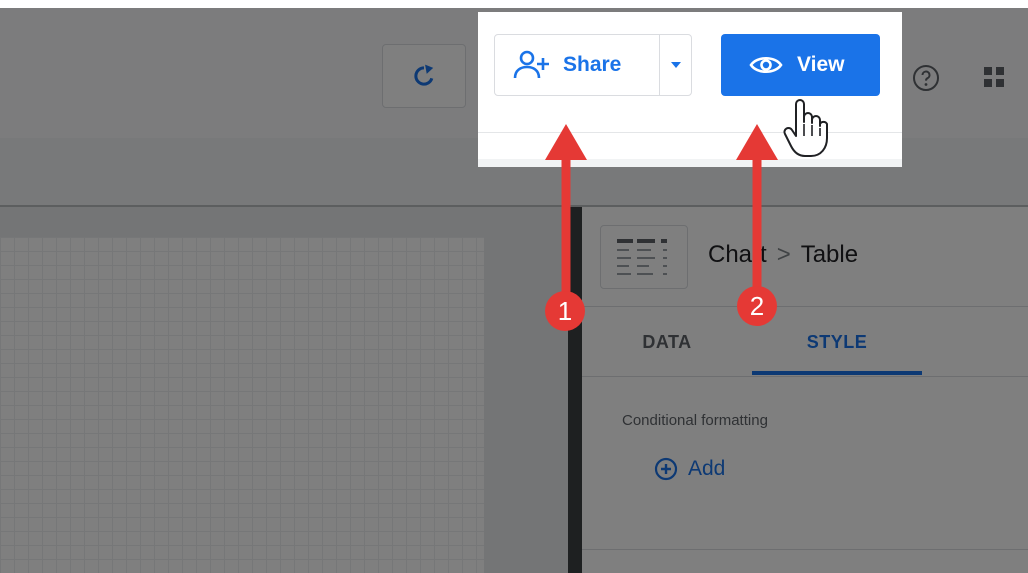 The image size is (1028, 573). What do you see at coordinates (565, 311) in the screenshot?
I see `annotation-marker-1: 1` at bounding box center [565, 311].